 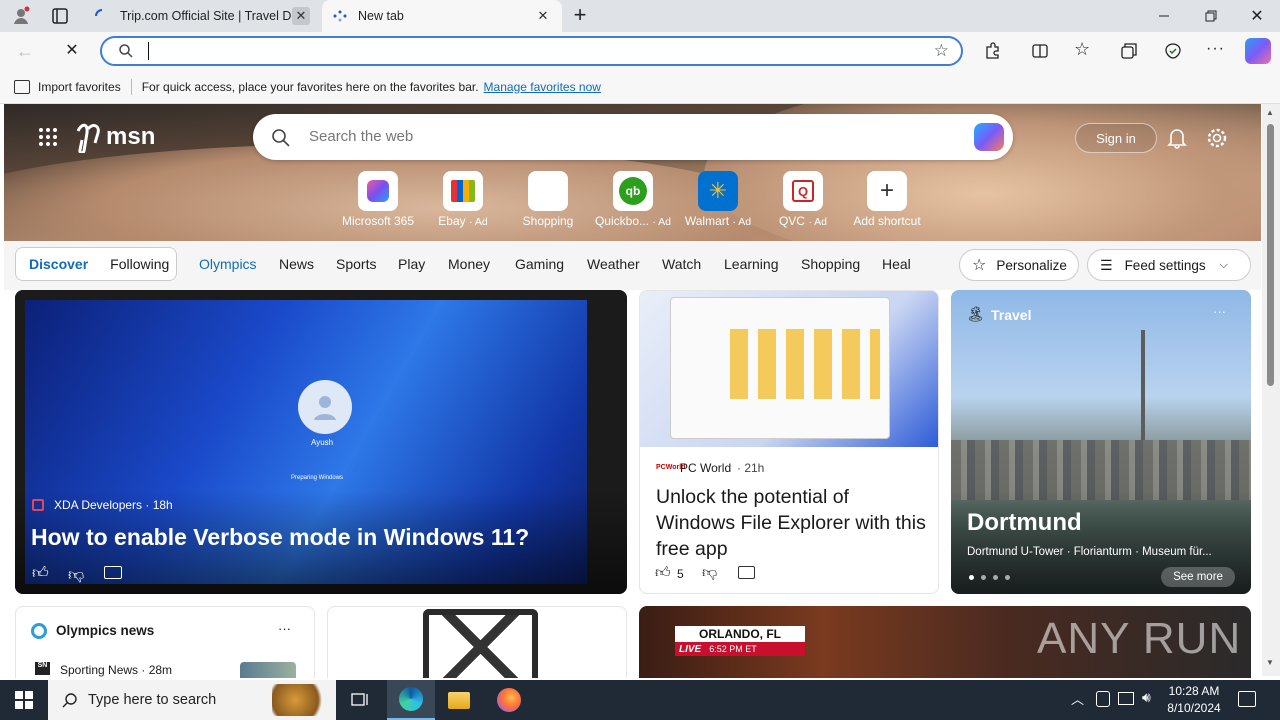 I want to click on system-clock: 10:28 AM 8/10/2024, so click(x=1194, y=700).